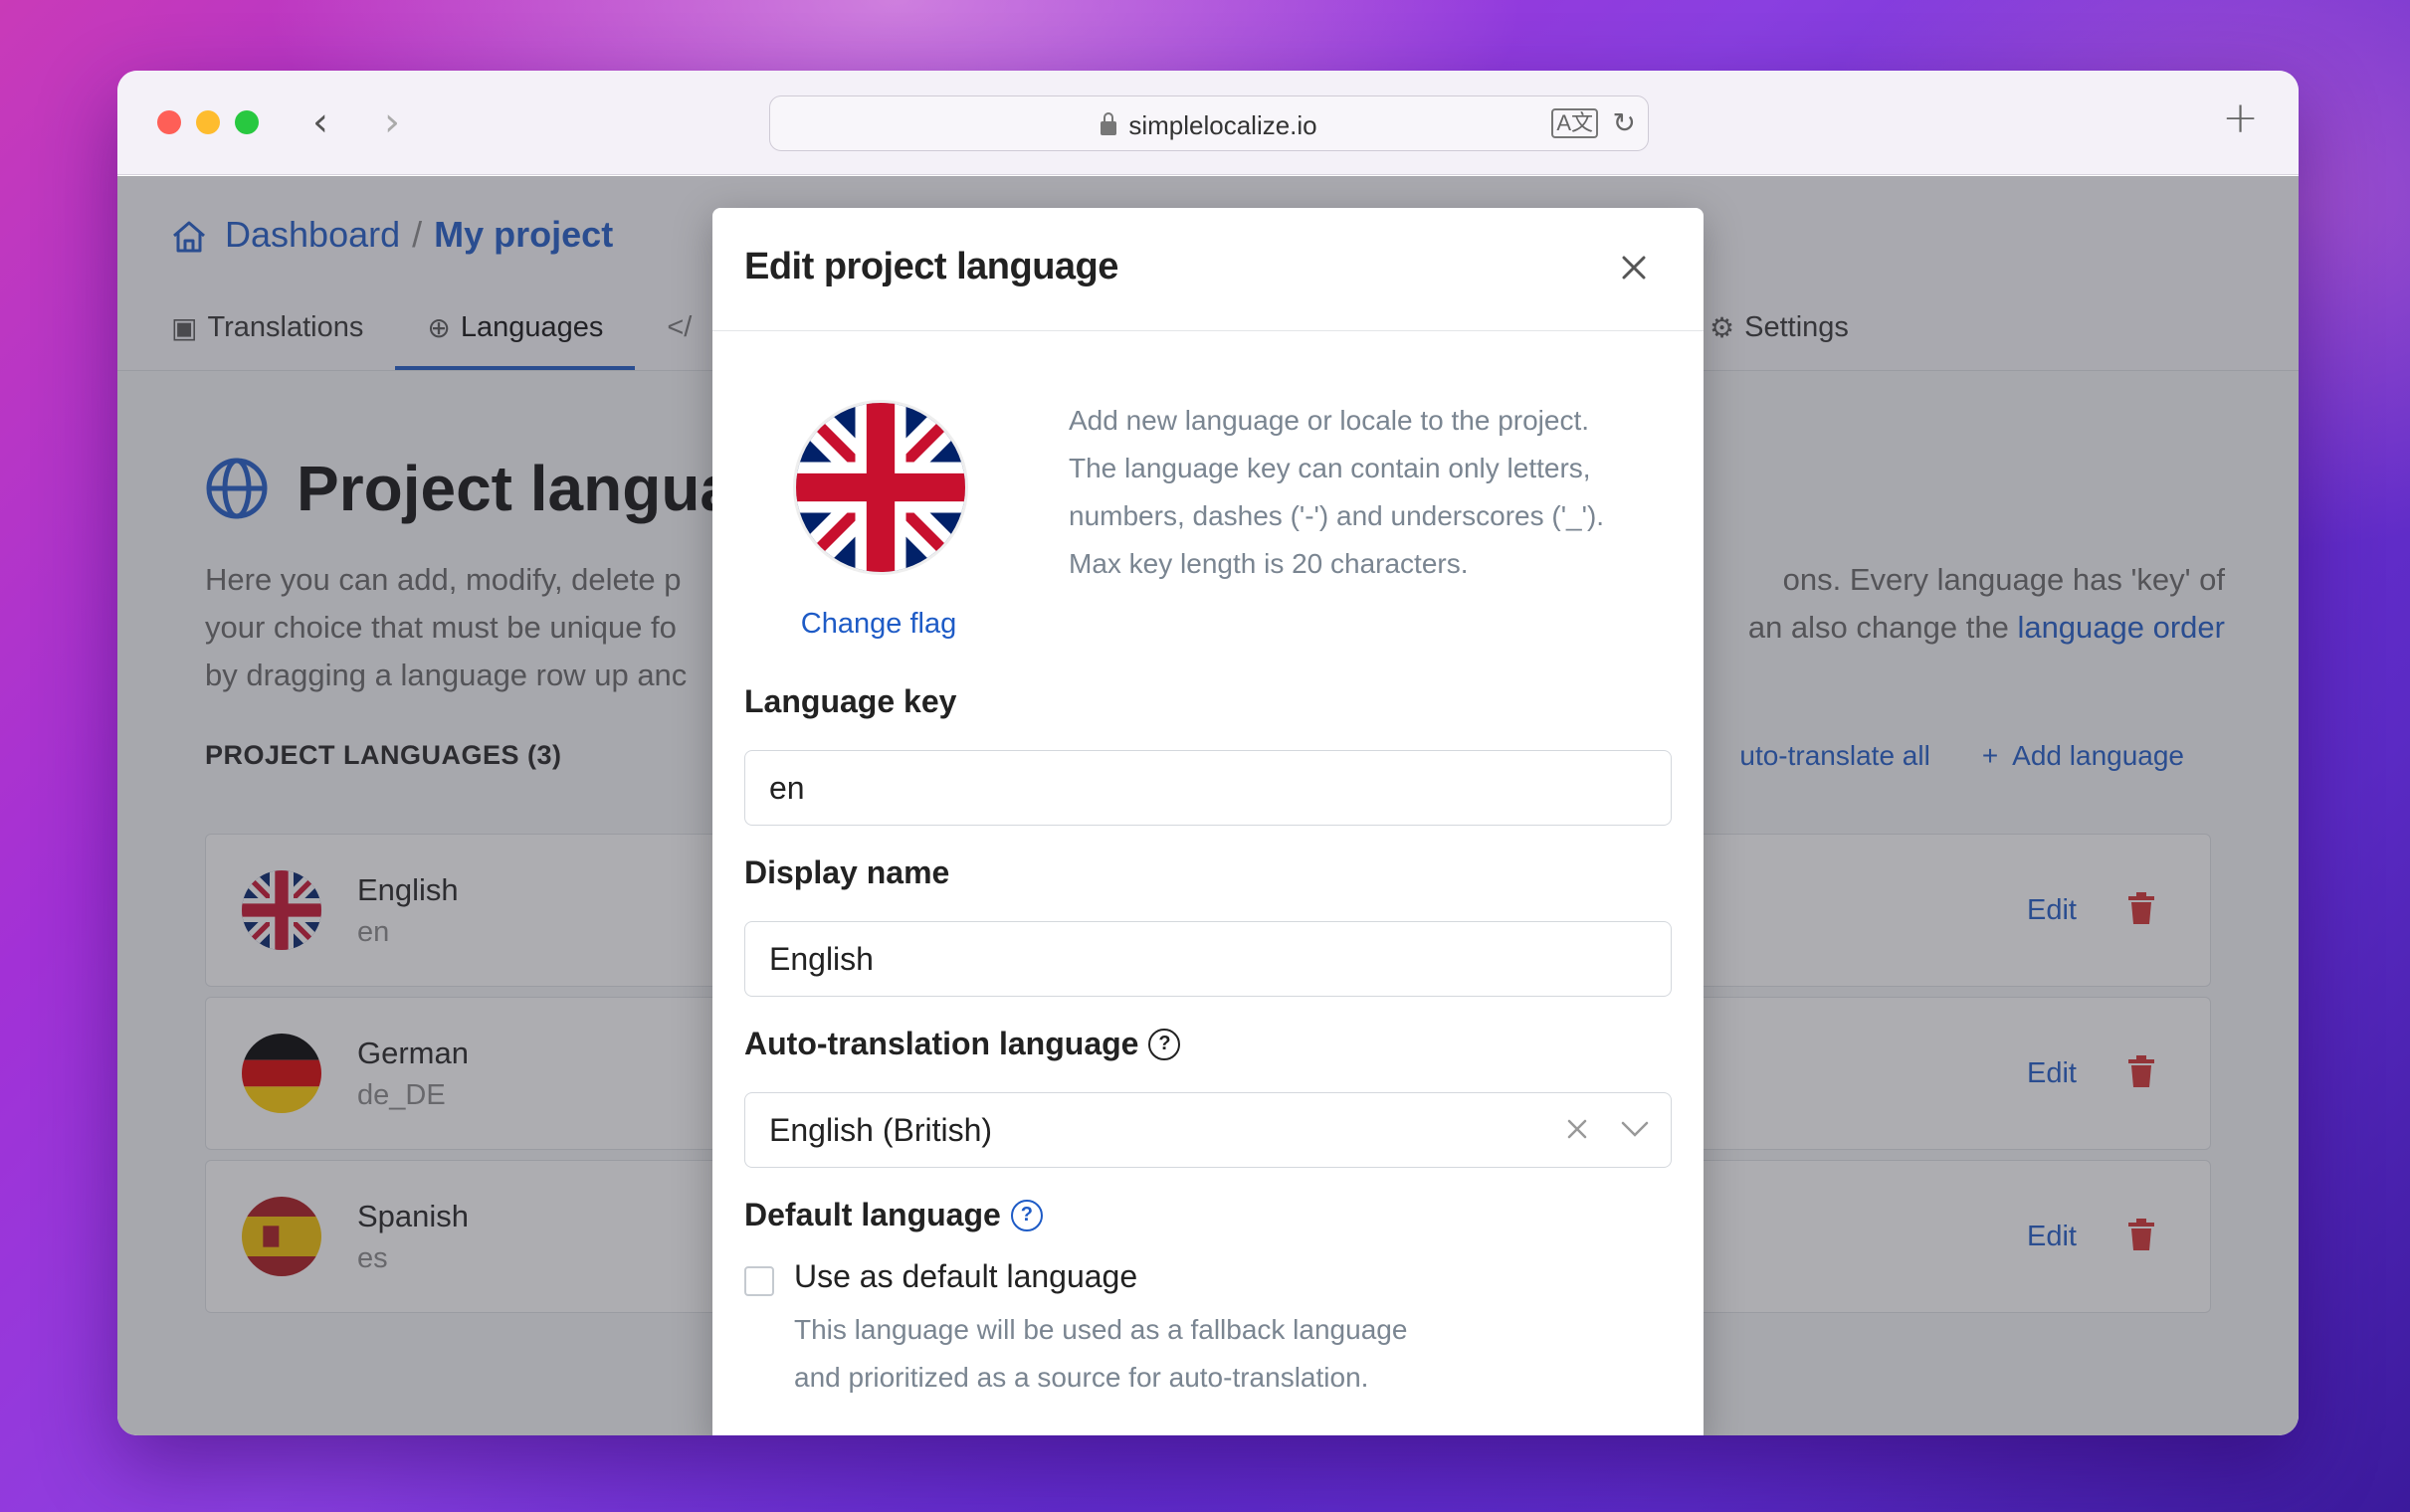  Describe the element at coordinates (941, 1044) in the screenshot. I see `auto-translation-label-text: Auto-translation language` at that location.